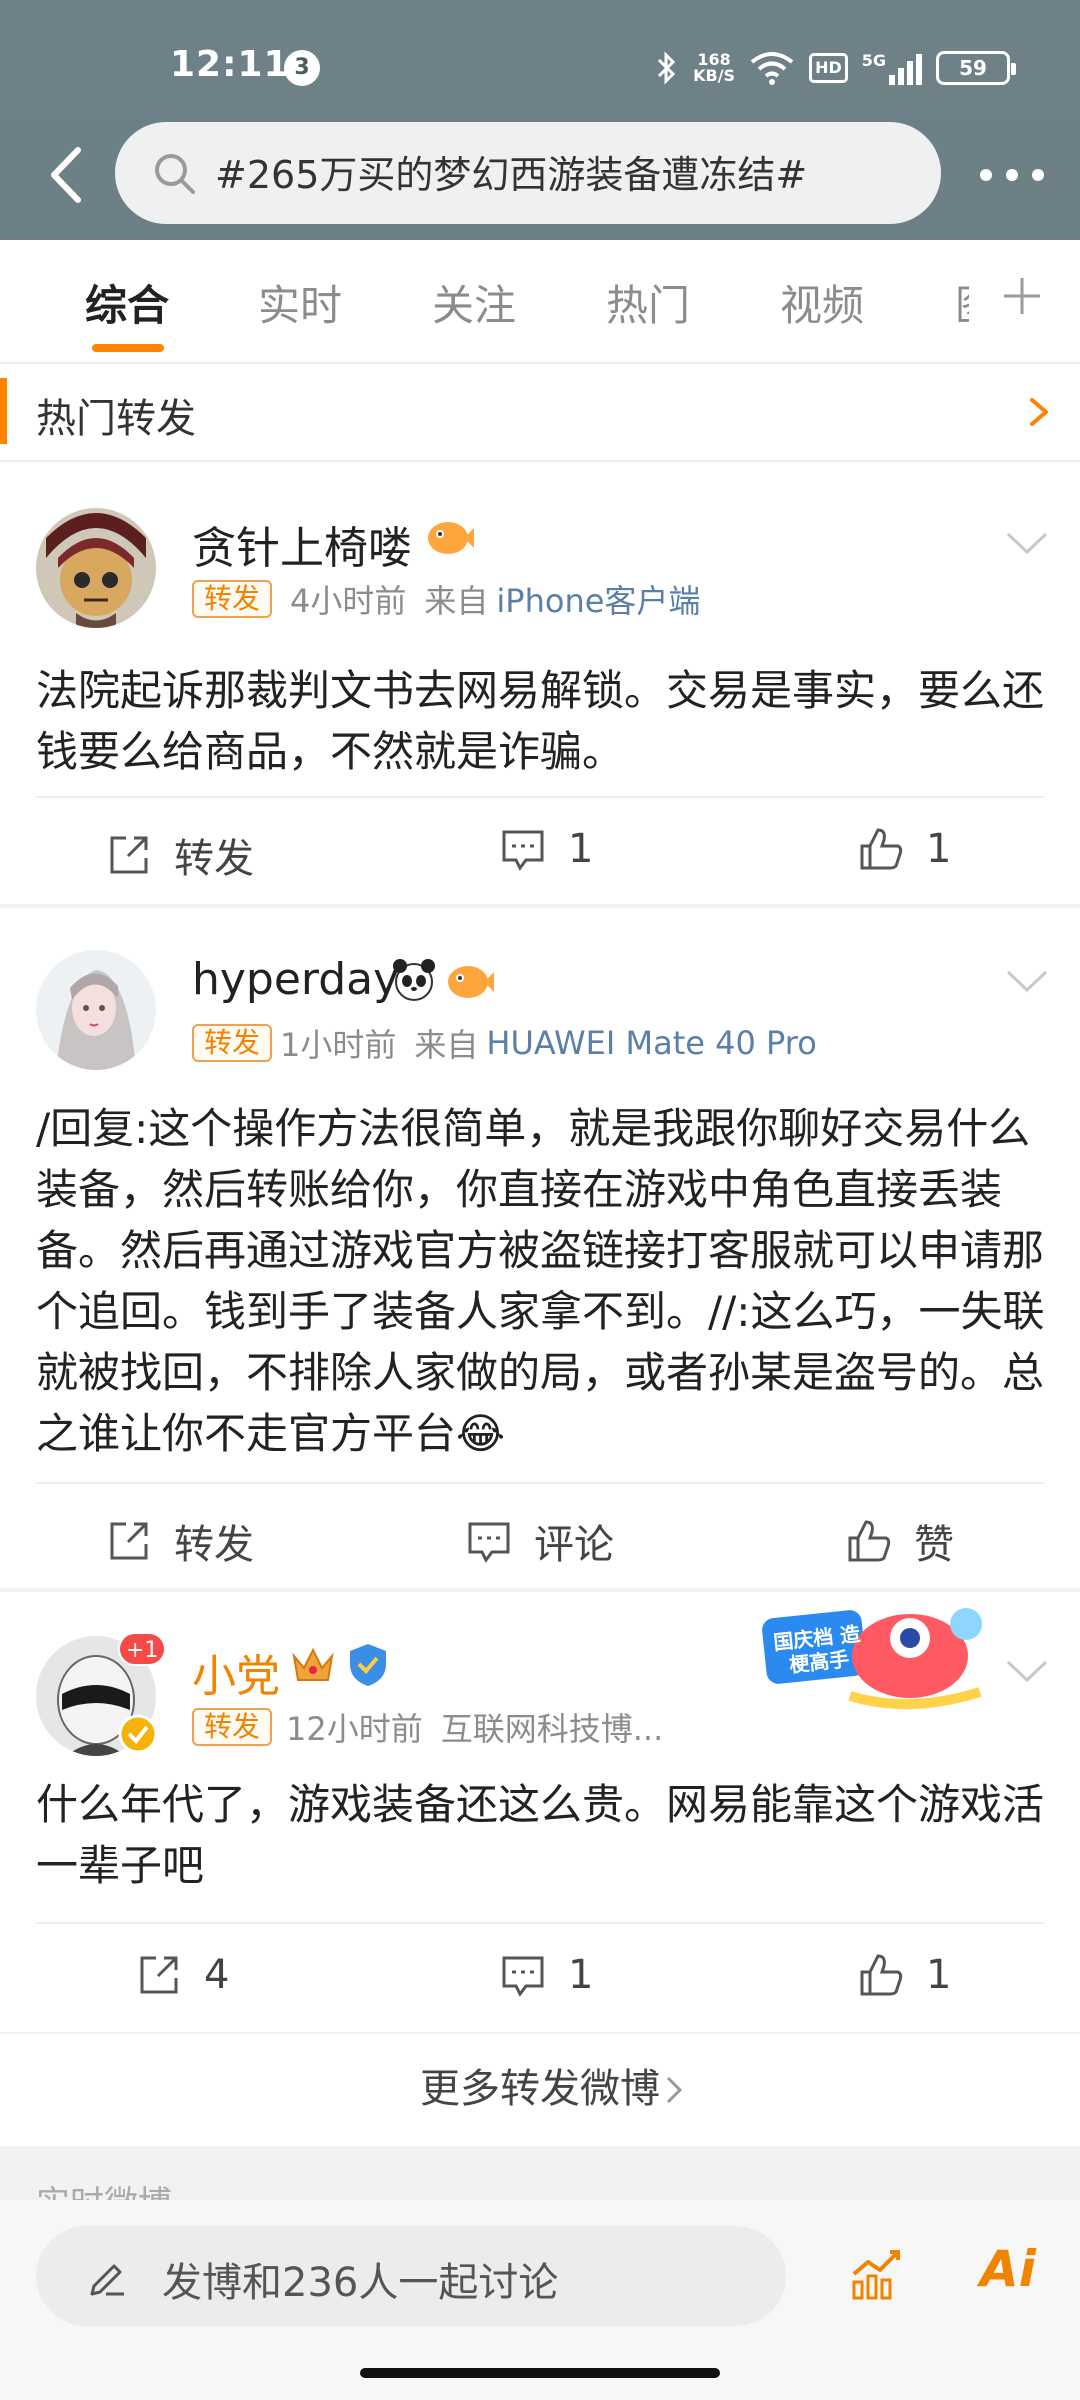 The width and height of the screenshot is (1080, 2400). Describe the element at coordinates (540, 721) in the screenshot. I see `post-text: 法院起诉那裁判文书去网易解锁。交易是事实，要么还钱要么给商品，不然就是诈骗。` at that location.